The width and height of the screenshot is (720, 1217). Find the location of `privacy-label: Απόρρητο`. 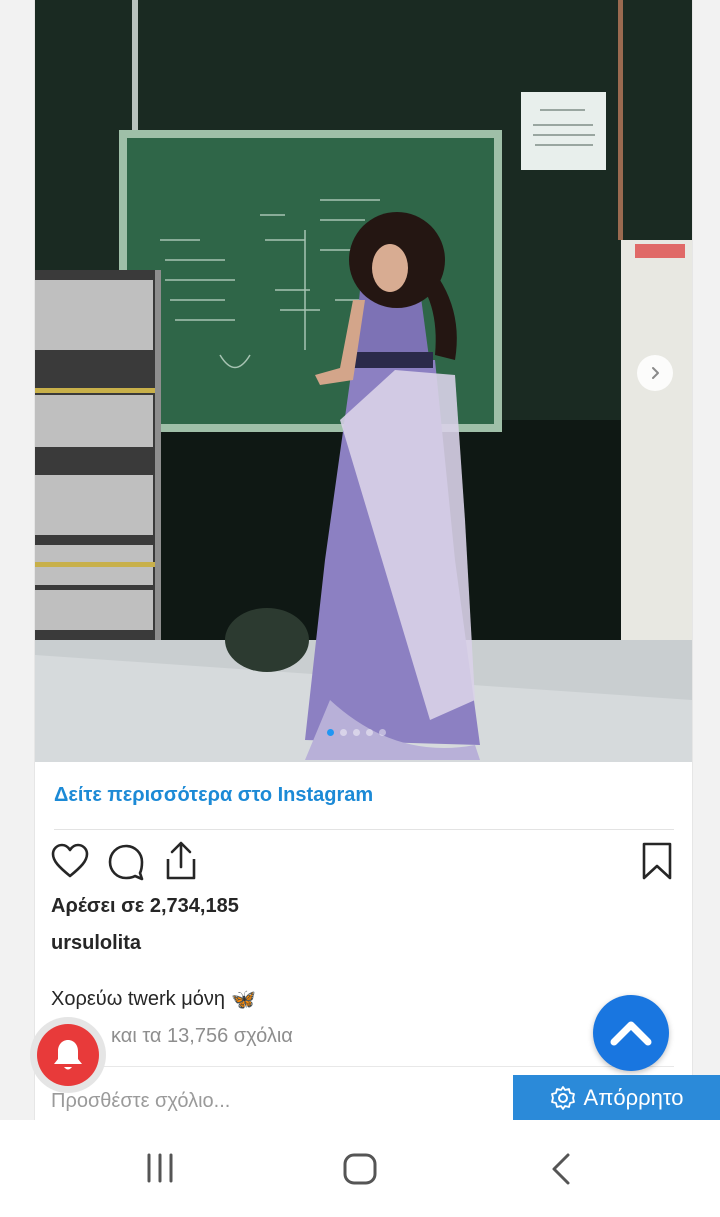

privacy-label: Απόρρητο is located at coordinates (633, 1097).